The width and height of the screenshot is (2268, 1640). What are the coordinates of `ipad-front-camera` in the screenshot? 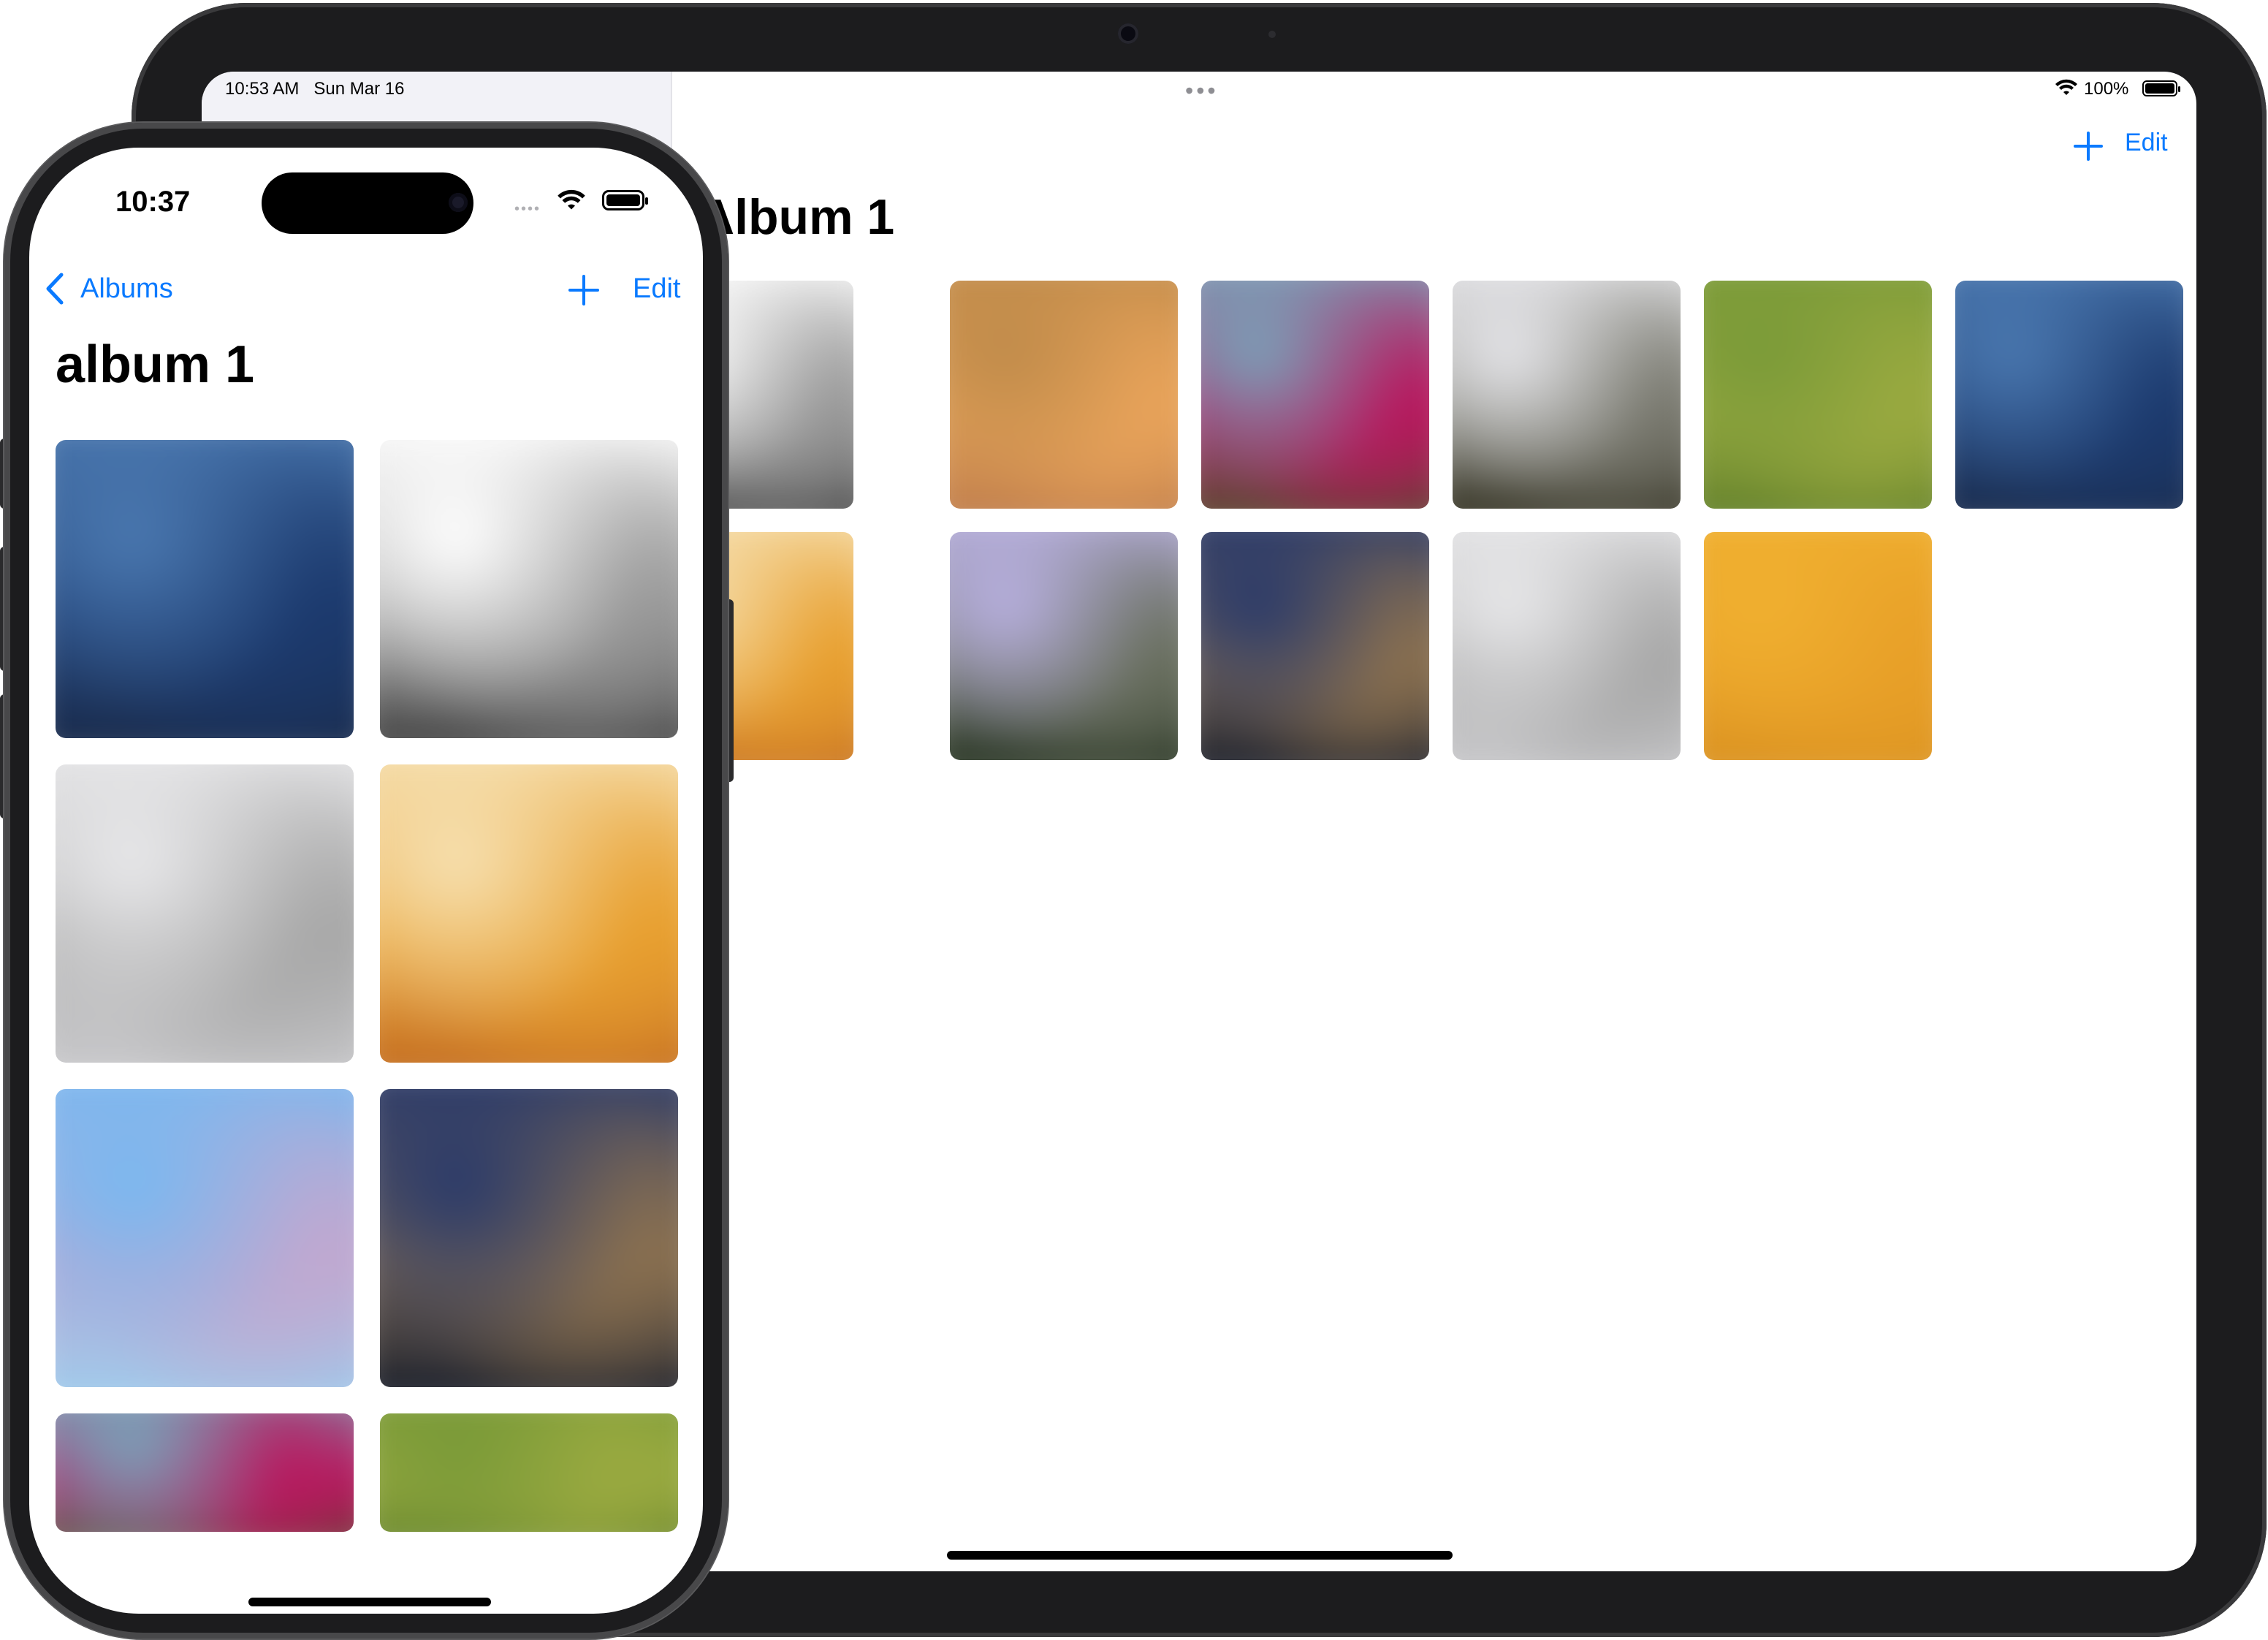 It's located at (1128, 34).